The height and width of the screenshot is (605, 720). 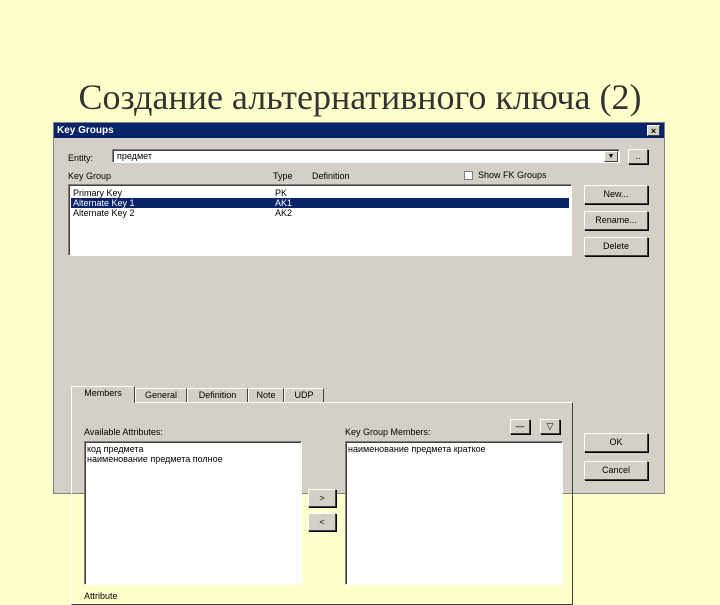 I want to click on list-item: наименование предмета краткое, so click(x=454, y=449).